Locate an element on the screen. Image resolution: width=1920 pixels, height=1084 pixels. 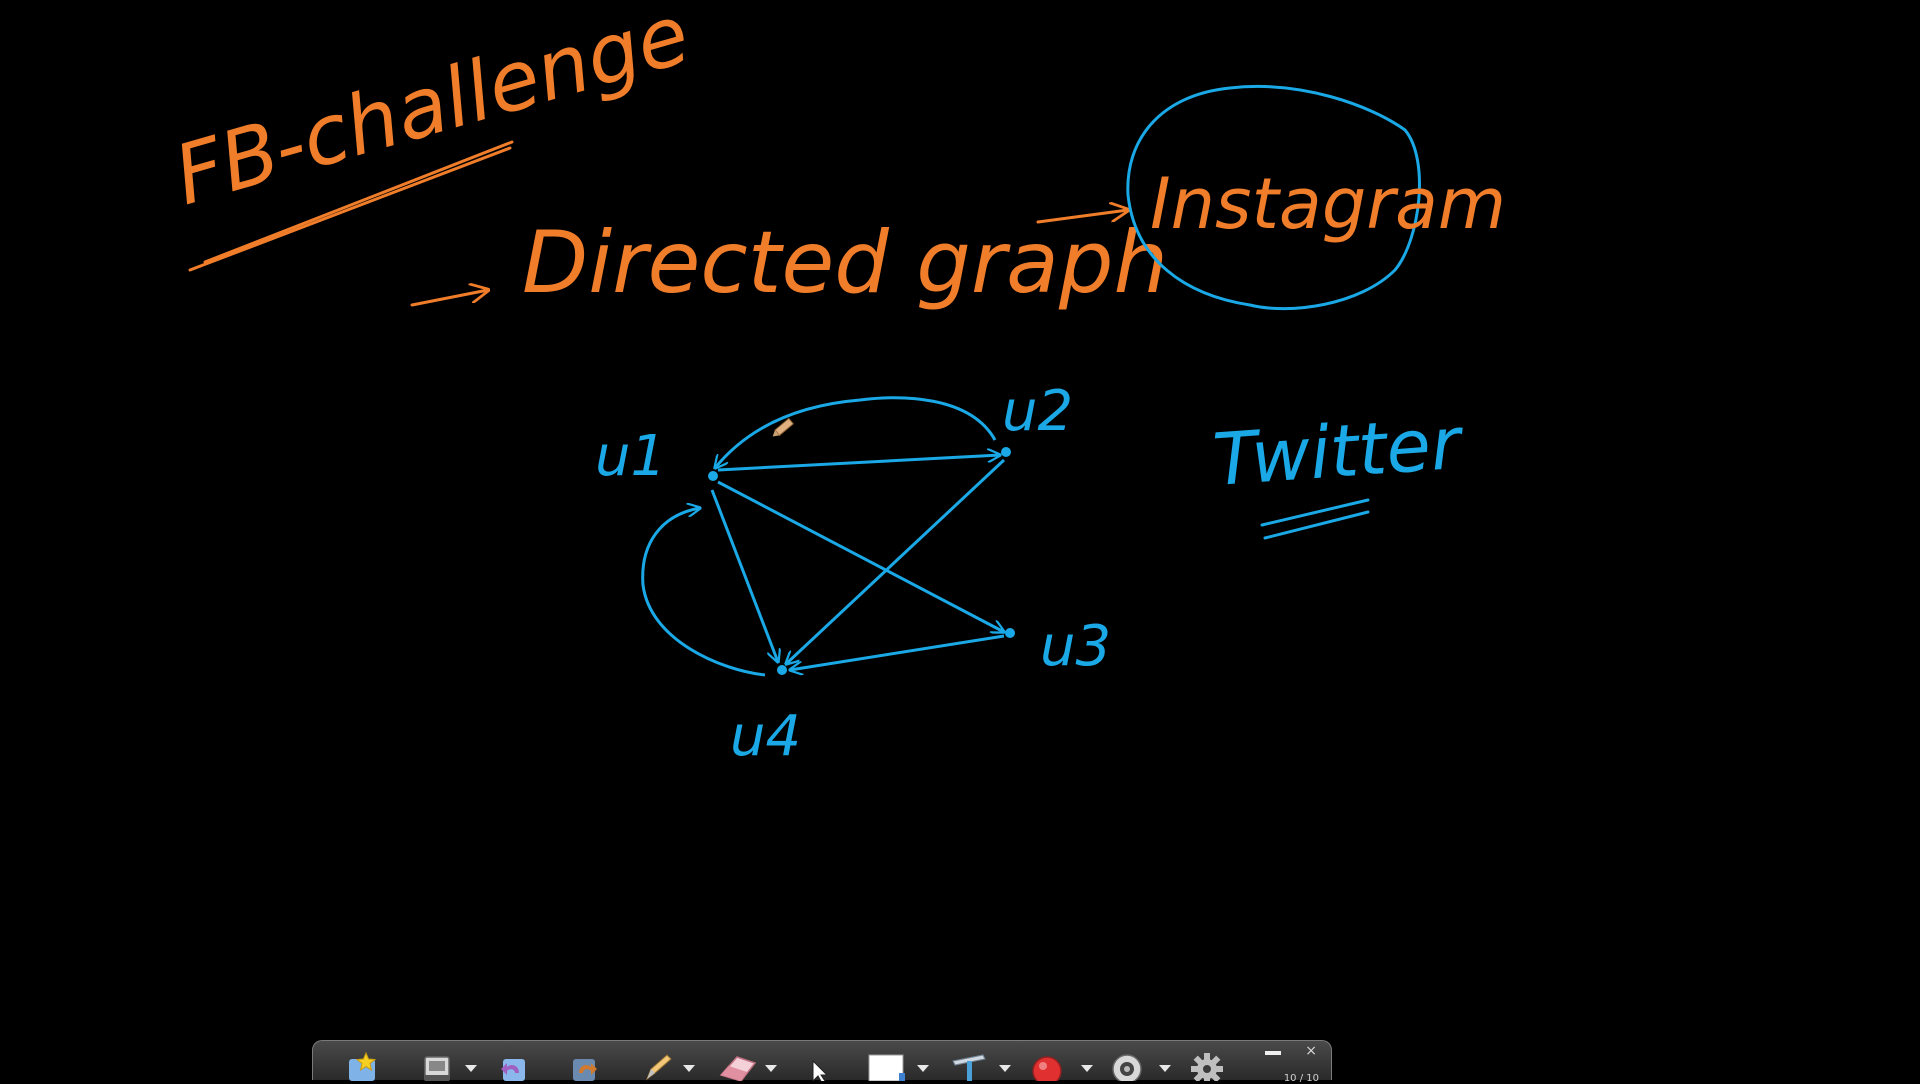
toolbar-minimize-button is located at coordinates (1273, 1053).